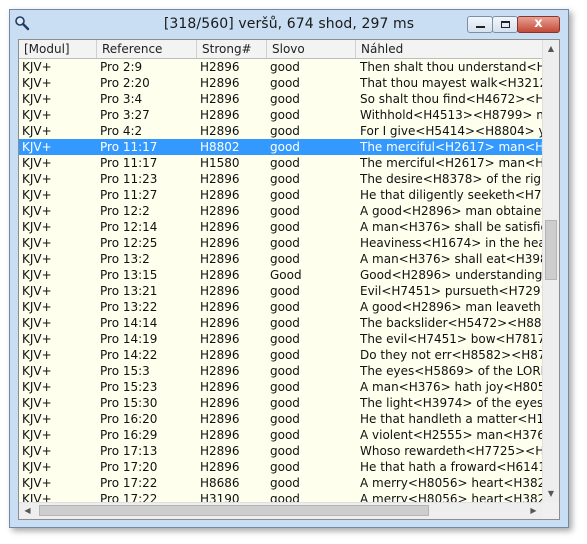 The width and height of the screenshot is (587, 544). I want to click on minimize-button, so click(480, 24).